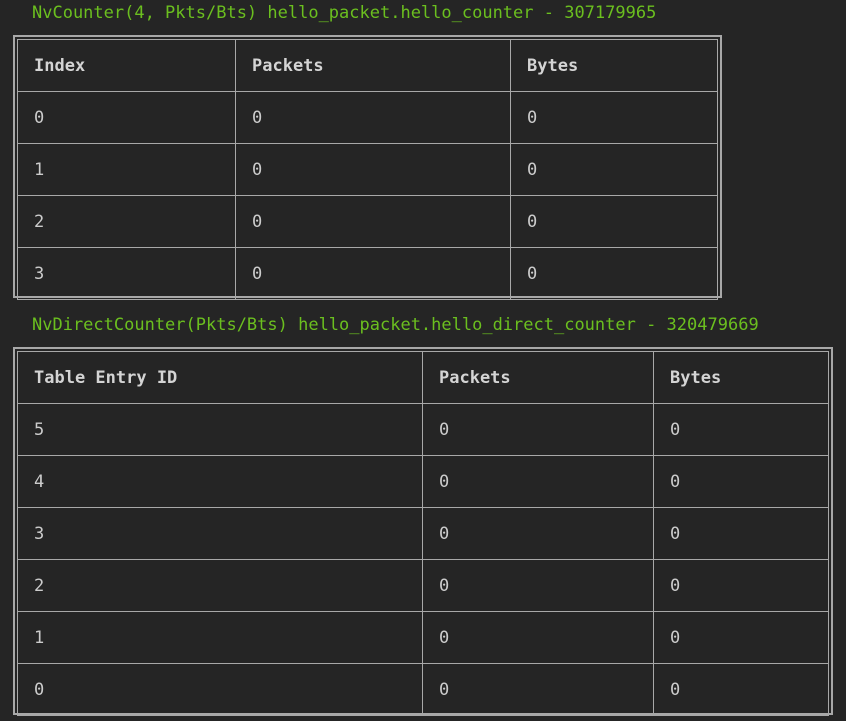  What do you see at coordinates (220, 481) in the screenshot?
I see `cell-entry-id: 4` at bounding box center [220, 481].